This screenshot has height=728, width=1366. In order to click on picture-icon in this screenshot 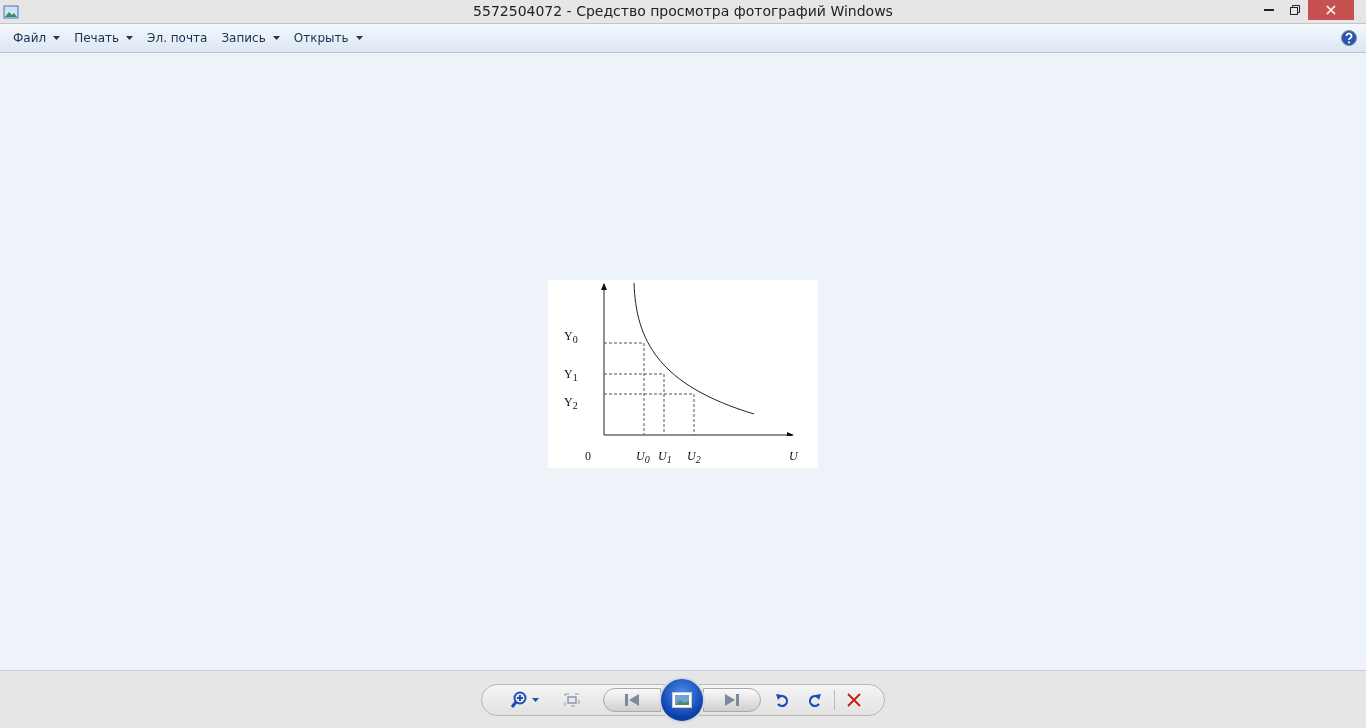, I will do `click(682, 699)`.